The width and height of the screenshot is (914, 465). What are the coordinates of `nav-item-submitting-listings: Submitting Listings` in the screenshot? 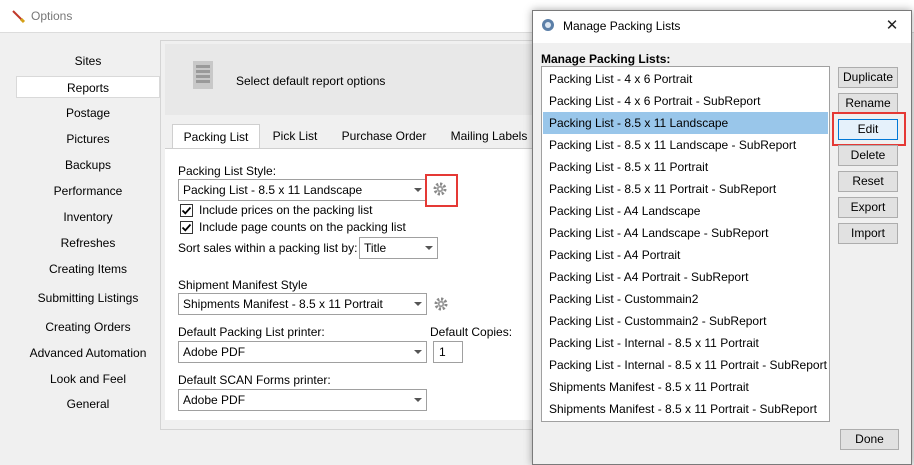 It's located at (88, 298).